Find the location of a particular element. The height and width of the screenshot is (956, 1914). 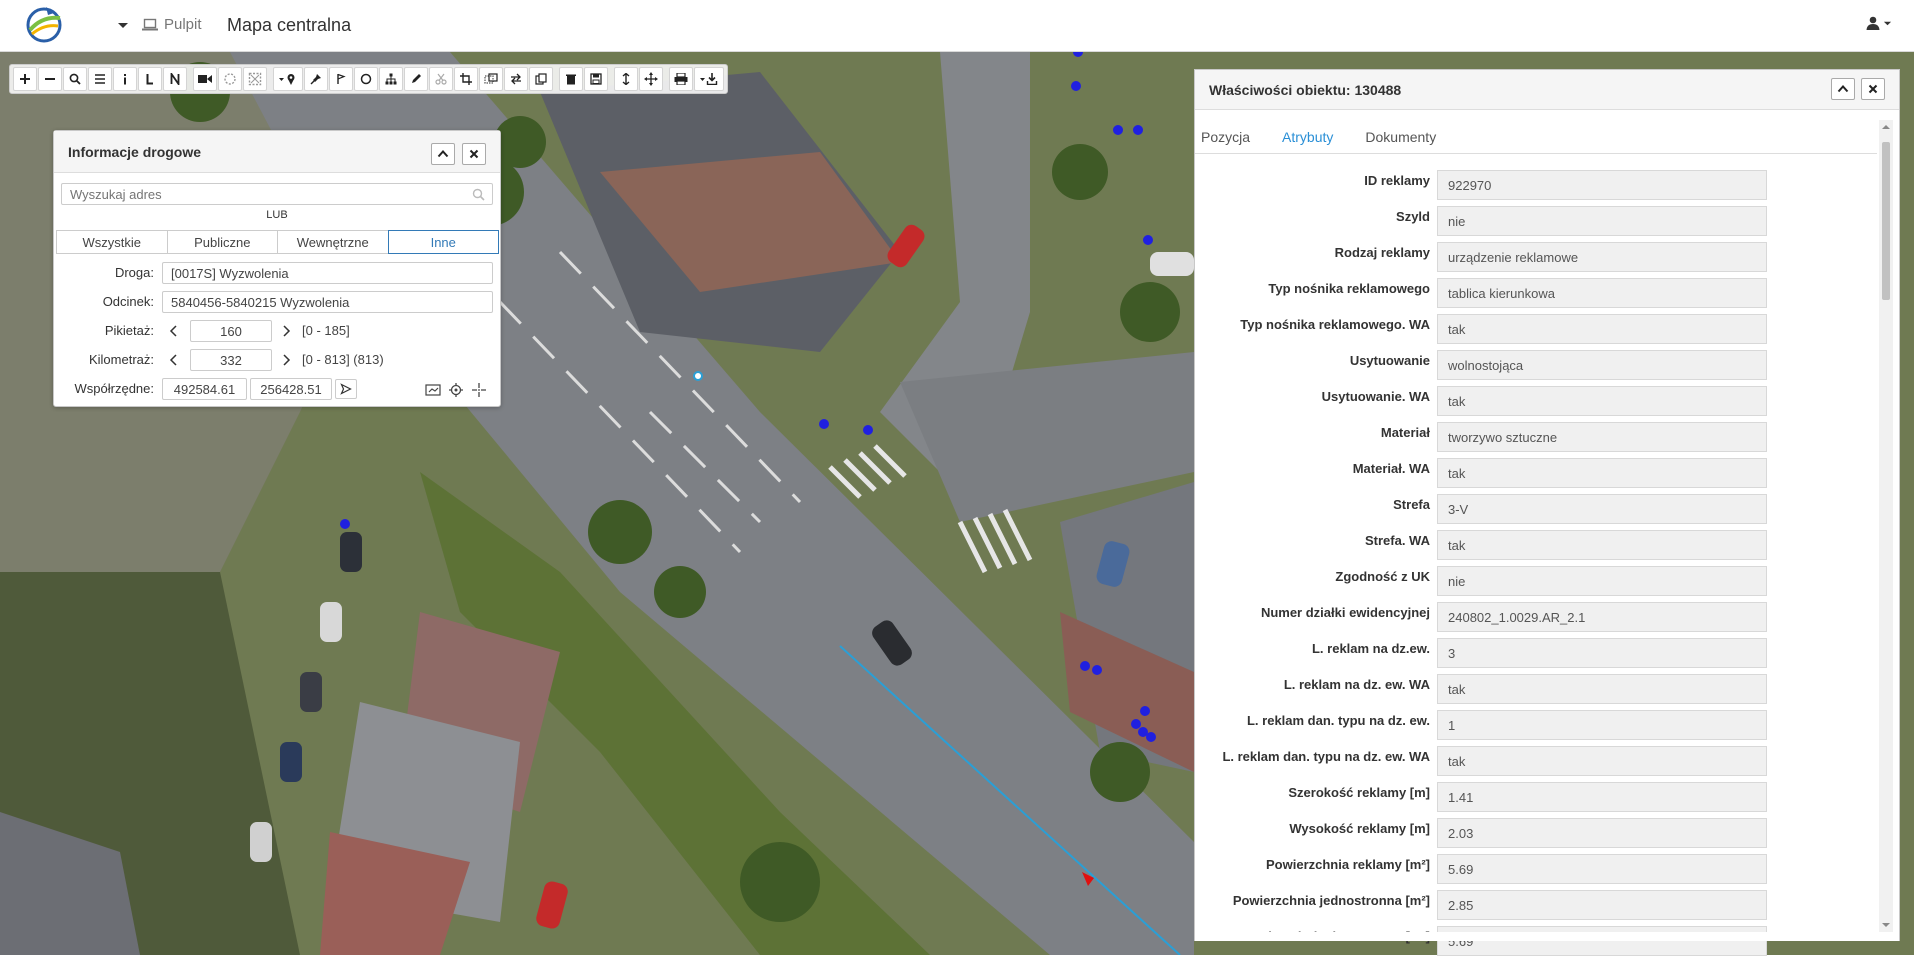

center-map-button is located at coordinates (479, 390).